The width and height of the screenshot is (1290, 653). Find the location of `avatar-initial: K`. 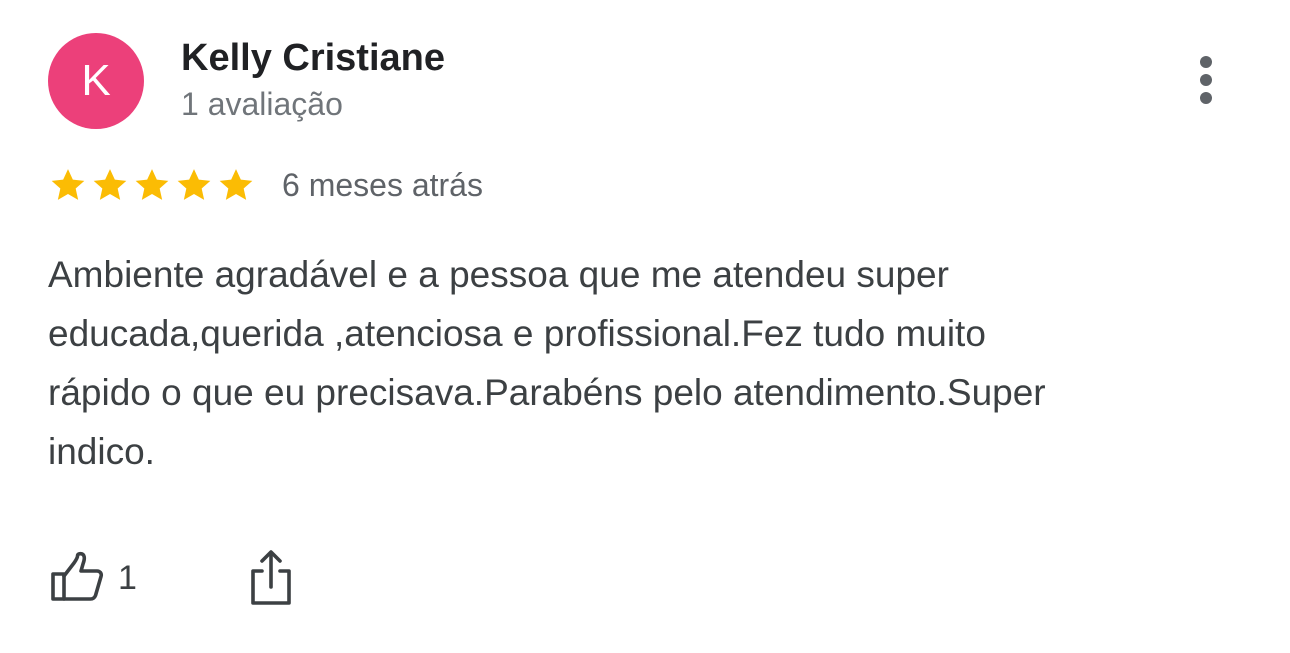

avatar-initial: K is located at coordinates (96, 80).